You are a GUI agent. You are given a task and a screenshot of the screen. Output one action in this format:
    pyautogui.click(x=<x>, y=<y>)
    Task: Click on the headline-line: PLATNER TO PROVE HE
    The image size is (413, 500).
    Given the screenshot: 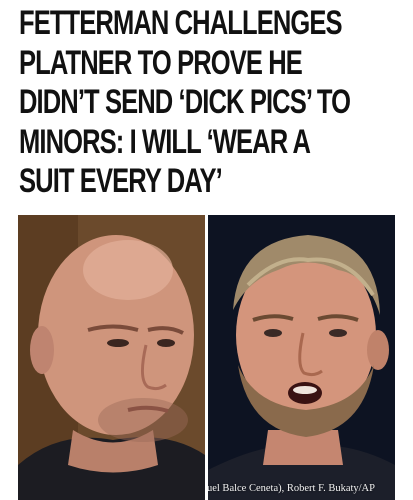 What is the action you would take?
    pyautogui.click(x=161, y=62)
    